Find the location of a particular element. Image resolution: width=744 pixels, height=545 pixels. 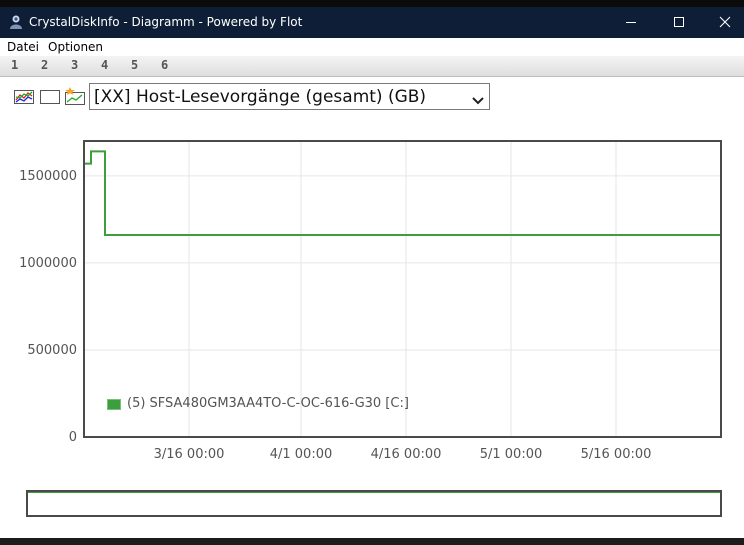

overview-frame is located at coordinates (374, 503).